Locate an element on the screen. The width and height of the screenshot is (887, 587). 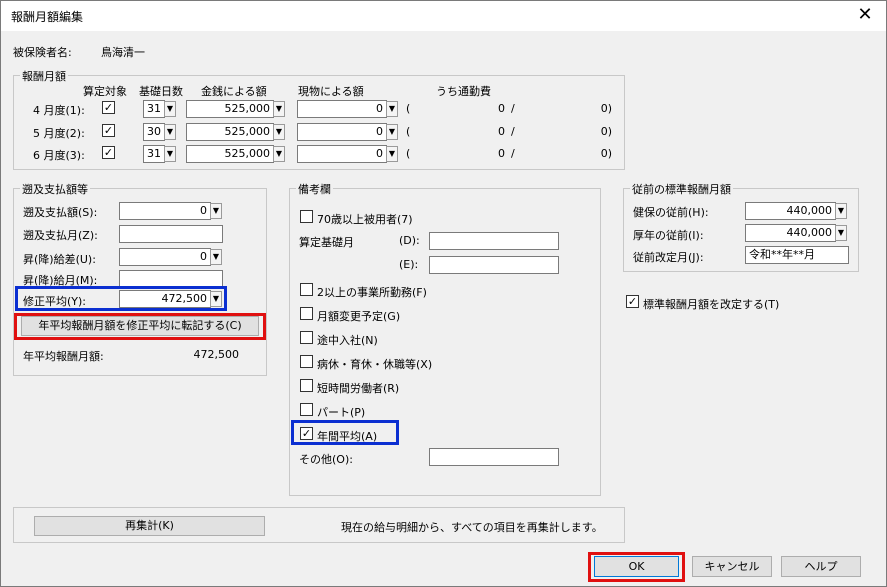
row-label-6: 6 月度(3): is located at coordinates (59, 155).